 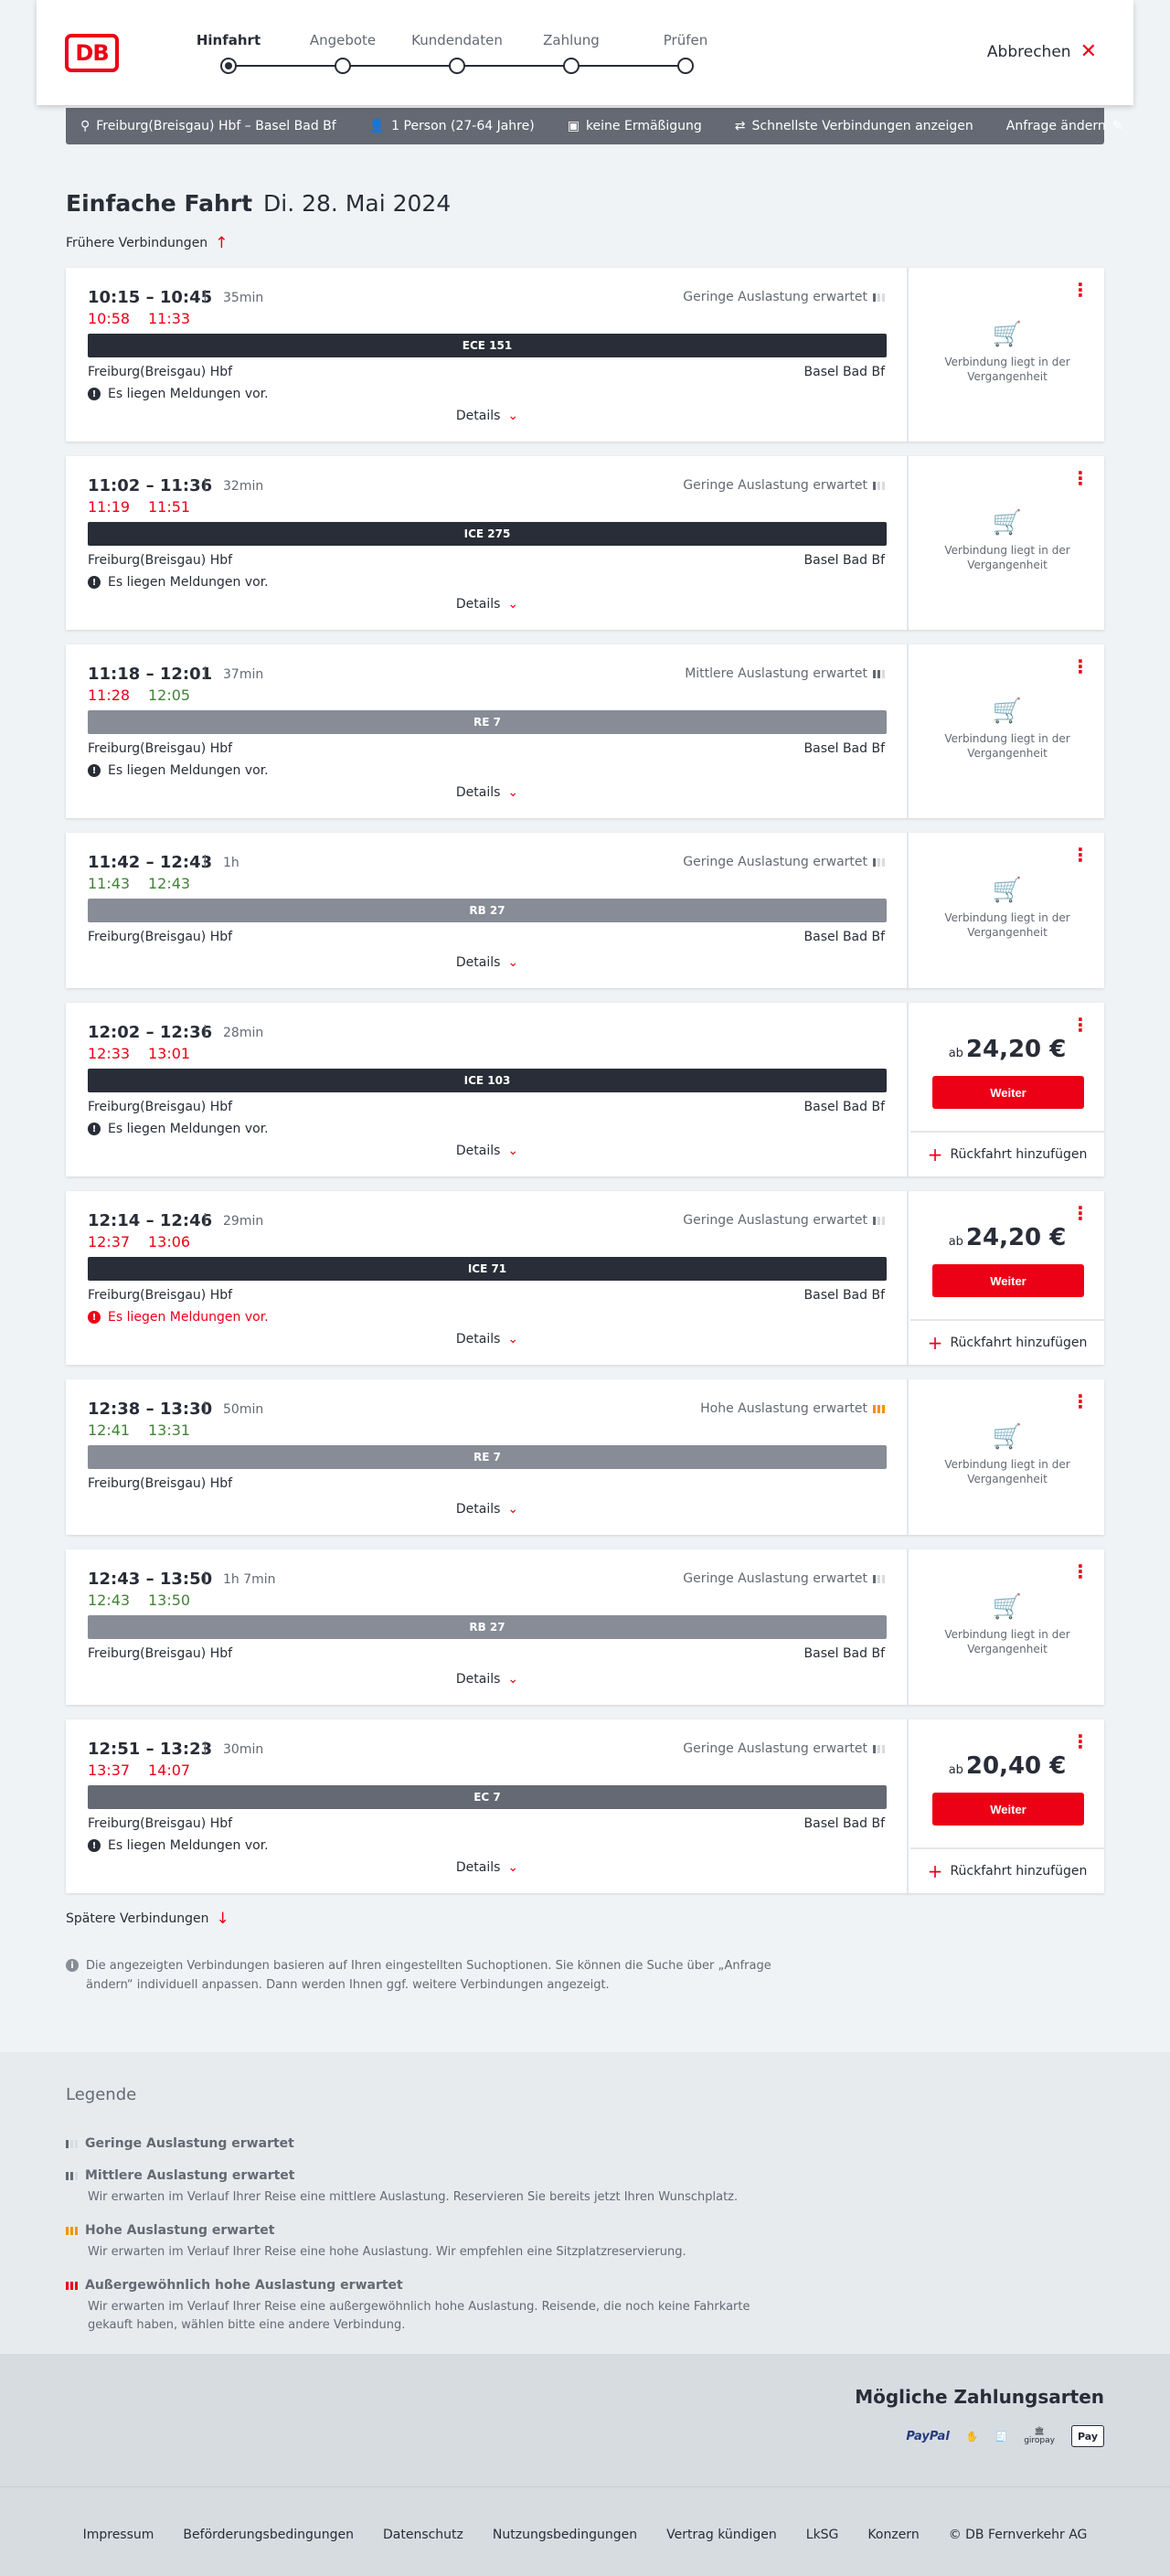 I want to click on footer-link: LkSG, so click(x=823, y=2535).